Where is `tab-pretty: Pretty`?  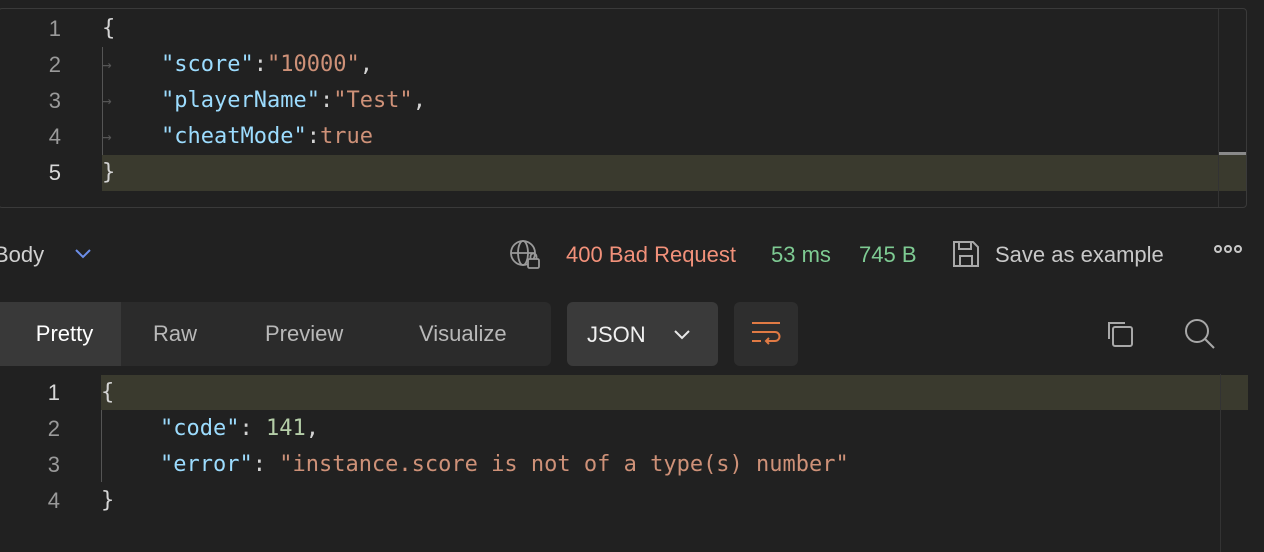 tab-pretty: Pretty is located at coordinates (60, 334).